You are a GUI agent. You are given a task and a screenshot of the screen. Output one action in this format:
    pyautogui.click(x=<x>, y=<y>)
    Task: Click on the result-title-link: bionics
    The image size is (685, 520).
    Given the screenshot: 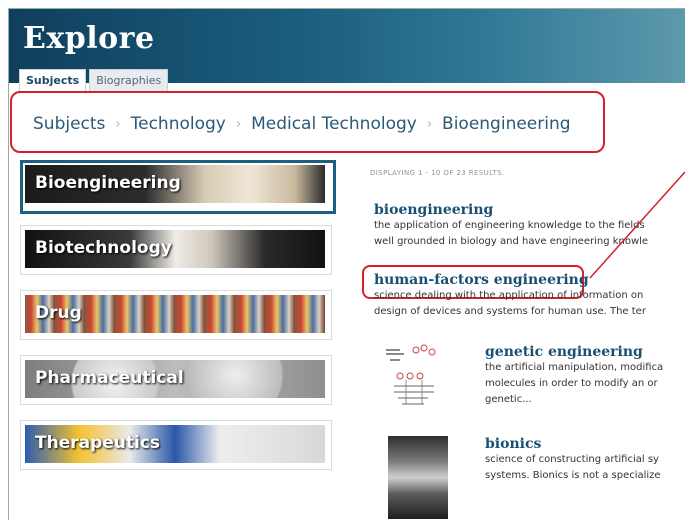 What is the action you would take?
    pyautogui.click(x=585, y=444)
    